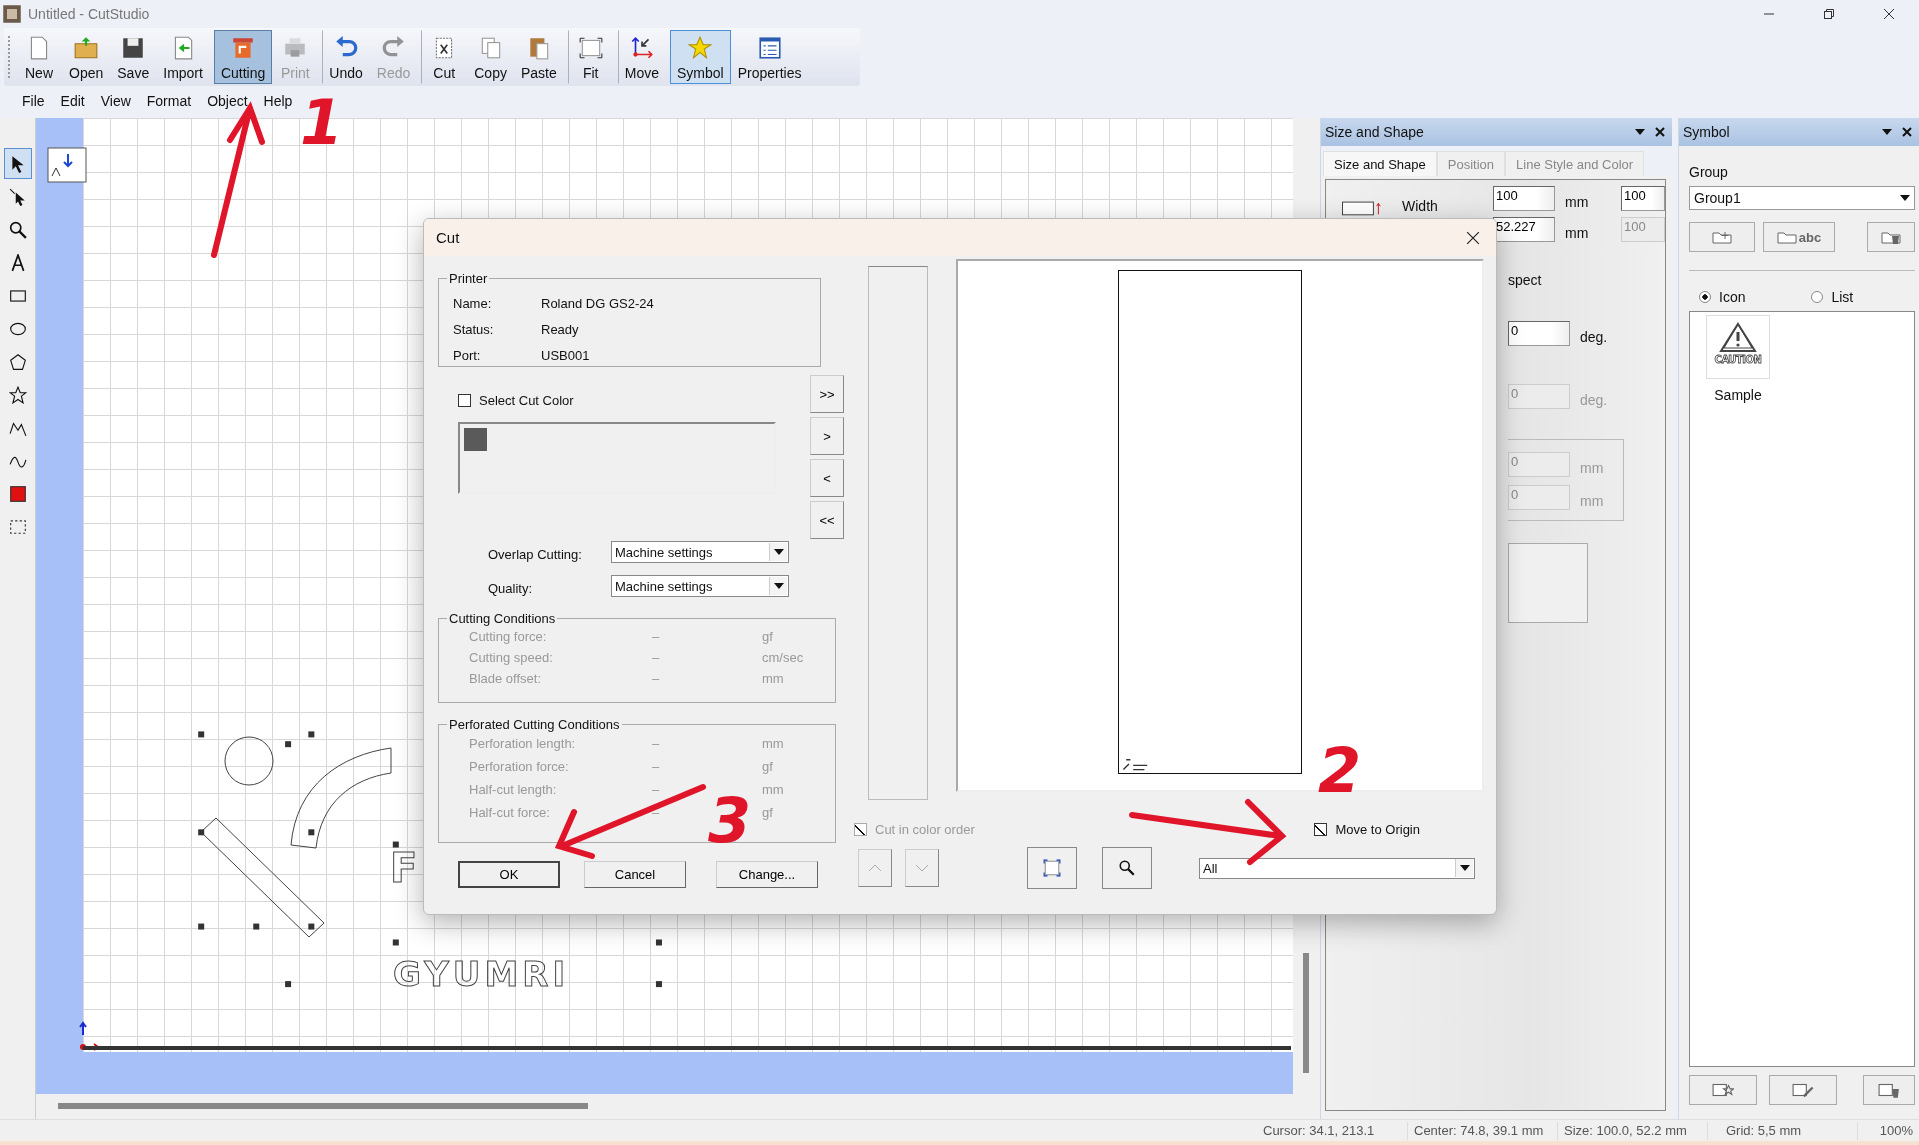 The height and width of the screenshot is (1145, 1919). Describe the element at coordinates (1829, 14) in the screenshot. I see `restore-icon` at that location.